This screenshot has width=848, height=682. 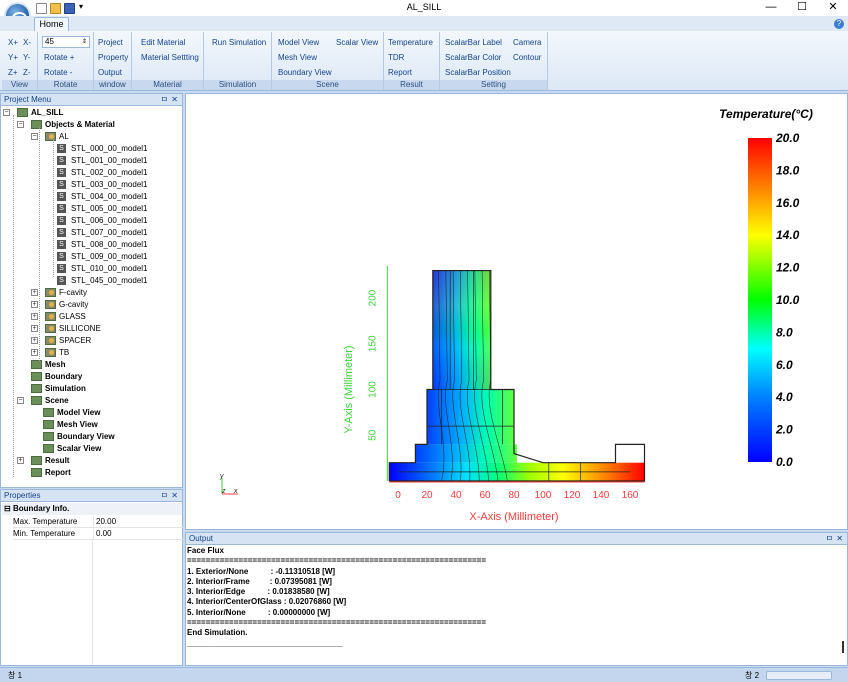 What do you see at coordinates (75, 340) in the screenshot?
I see `tree-material-item: SPACER` at bounding box center [75, 340].